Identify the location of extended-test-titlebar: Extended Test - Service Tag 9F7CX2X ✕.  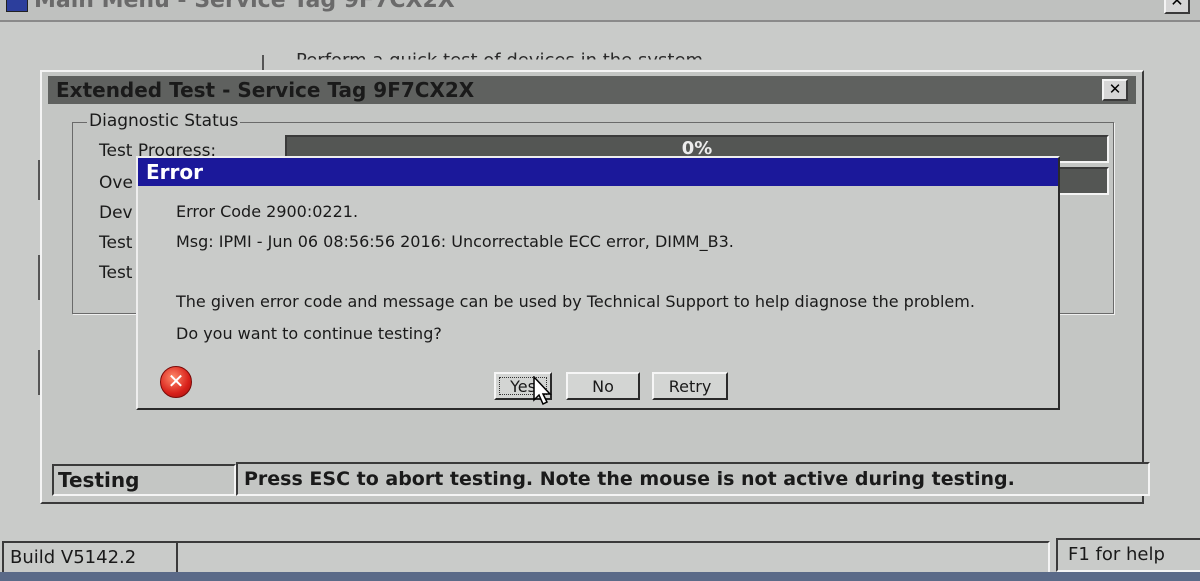
(592, 90).